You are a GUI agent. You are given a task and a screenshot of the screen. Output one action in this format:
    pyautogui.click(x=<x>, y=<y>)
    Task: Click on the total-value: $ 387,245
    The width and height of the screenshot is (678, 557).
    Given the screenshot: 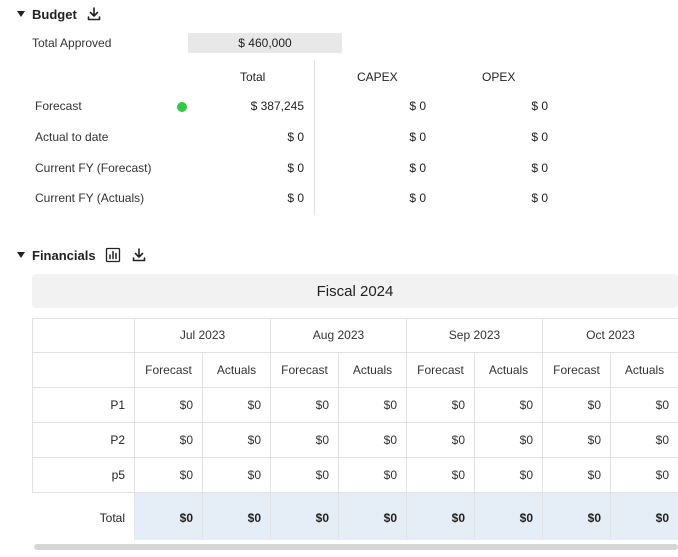 What is the action you would take?
    pyautogui.click(x=277, y=106)
    